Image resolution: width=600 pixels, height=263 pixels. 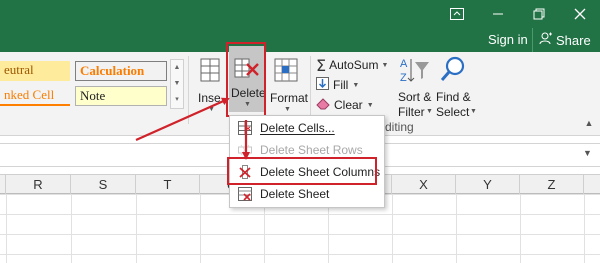 I want to click on style-linked-cell: nked Cell, so click(x=35, y=96).